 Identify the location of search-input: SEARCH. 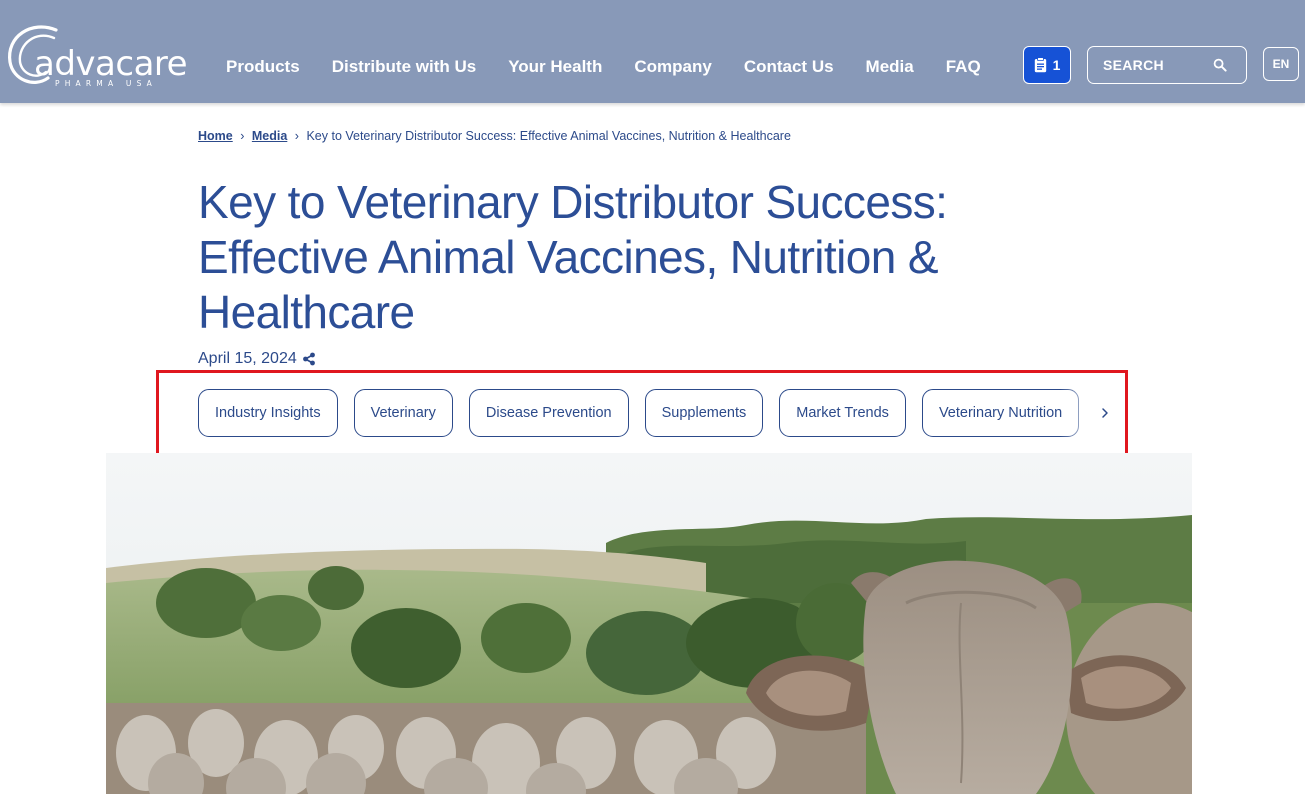
(1167, 65).